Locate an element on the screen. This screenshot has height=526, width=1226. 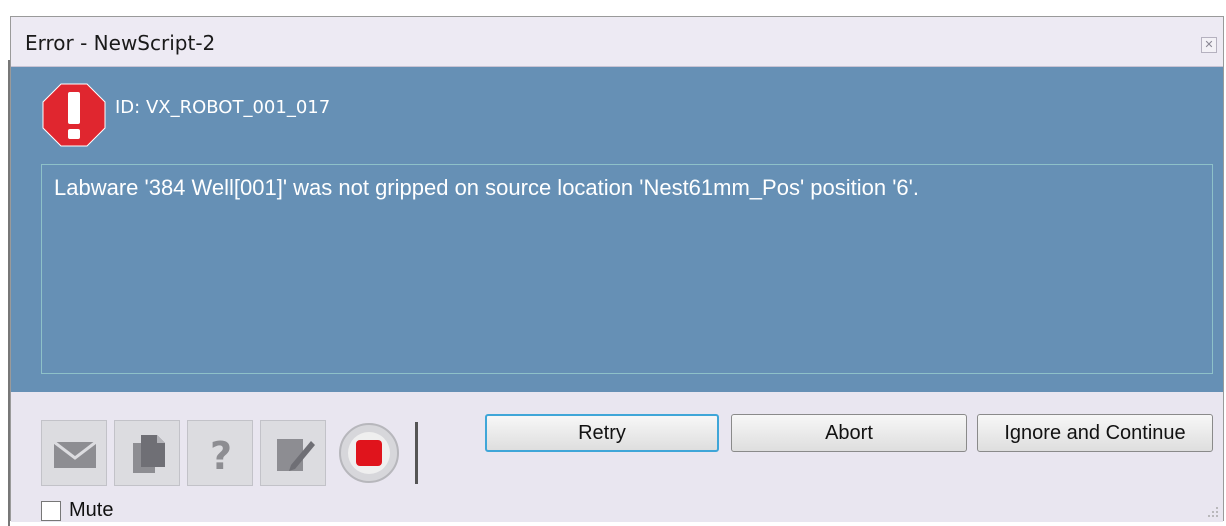
toolbar-separator is located at coordinates (416, 453).